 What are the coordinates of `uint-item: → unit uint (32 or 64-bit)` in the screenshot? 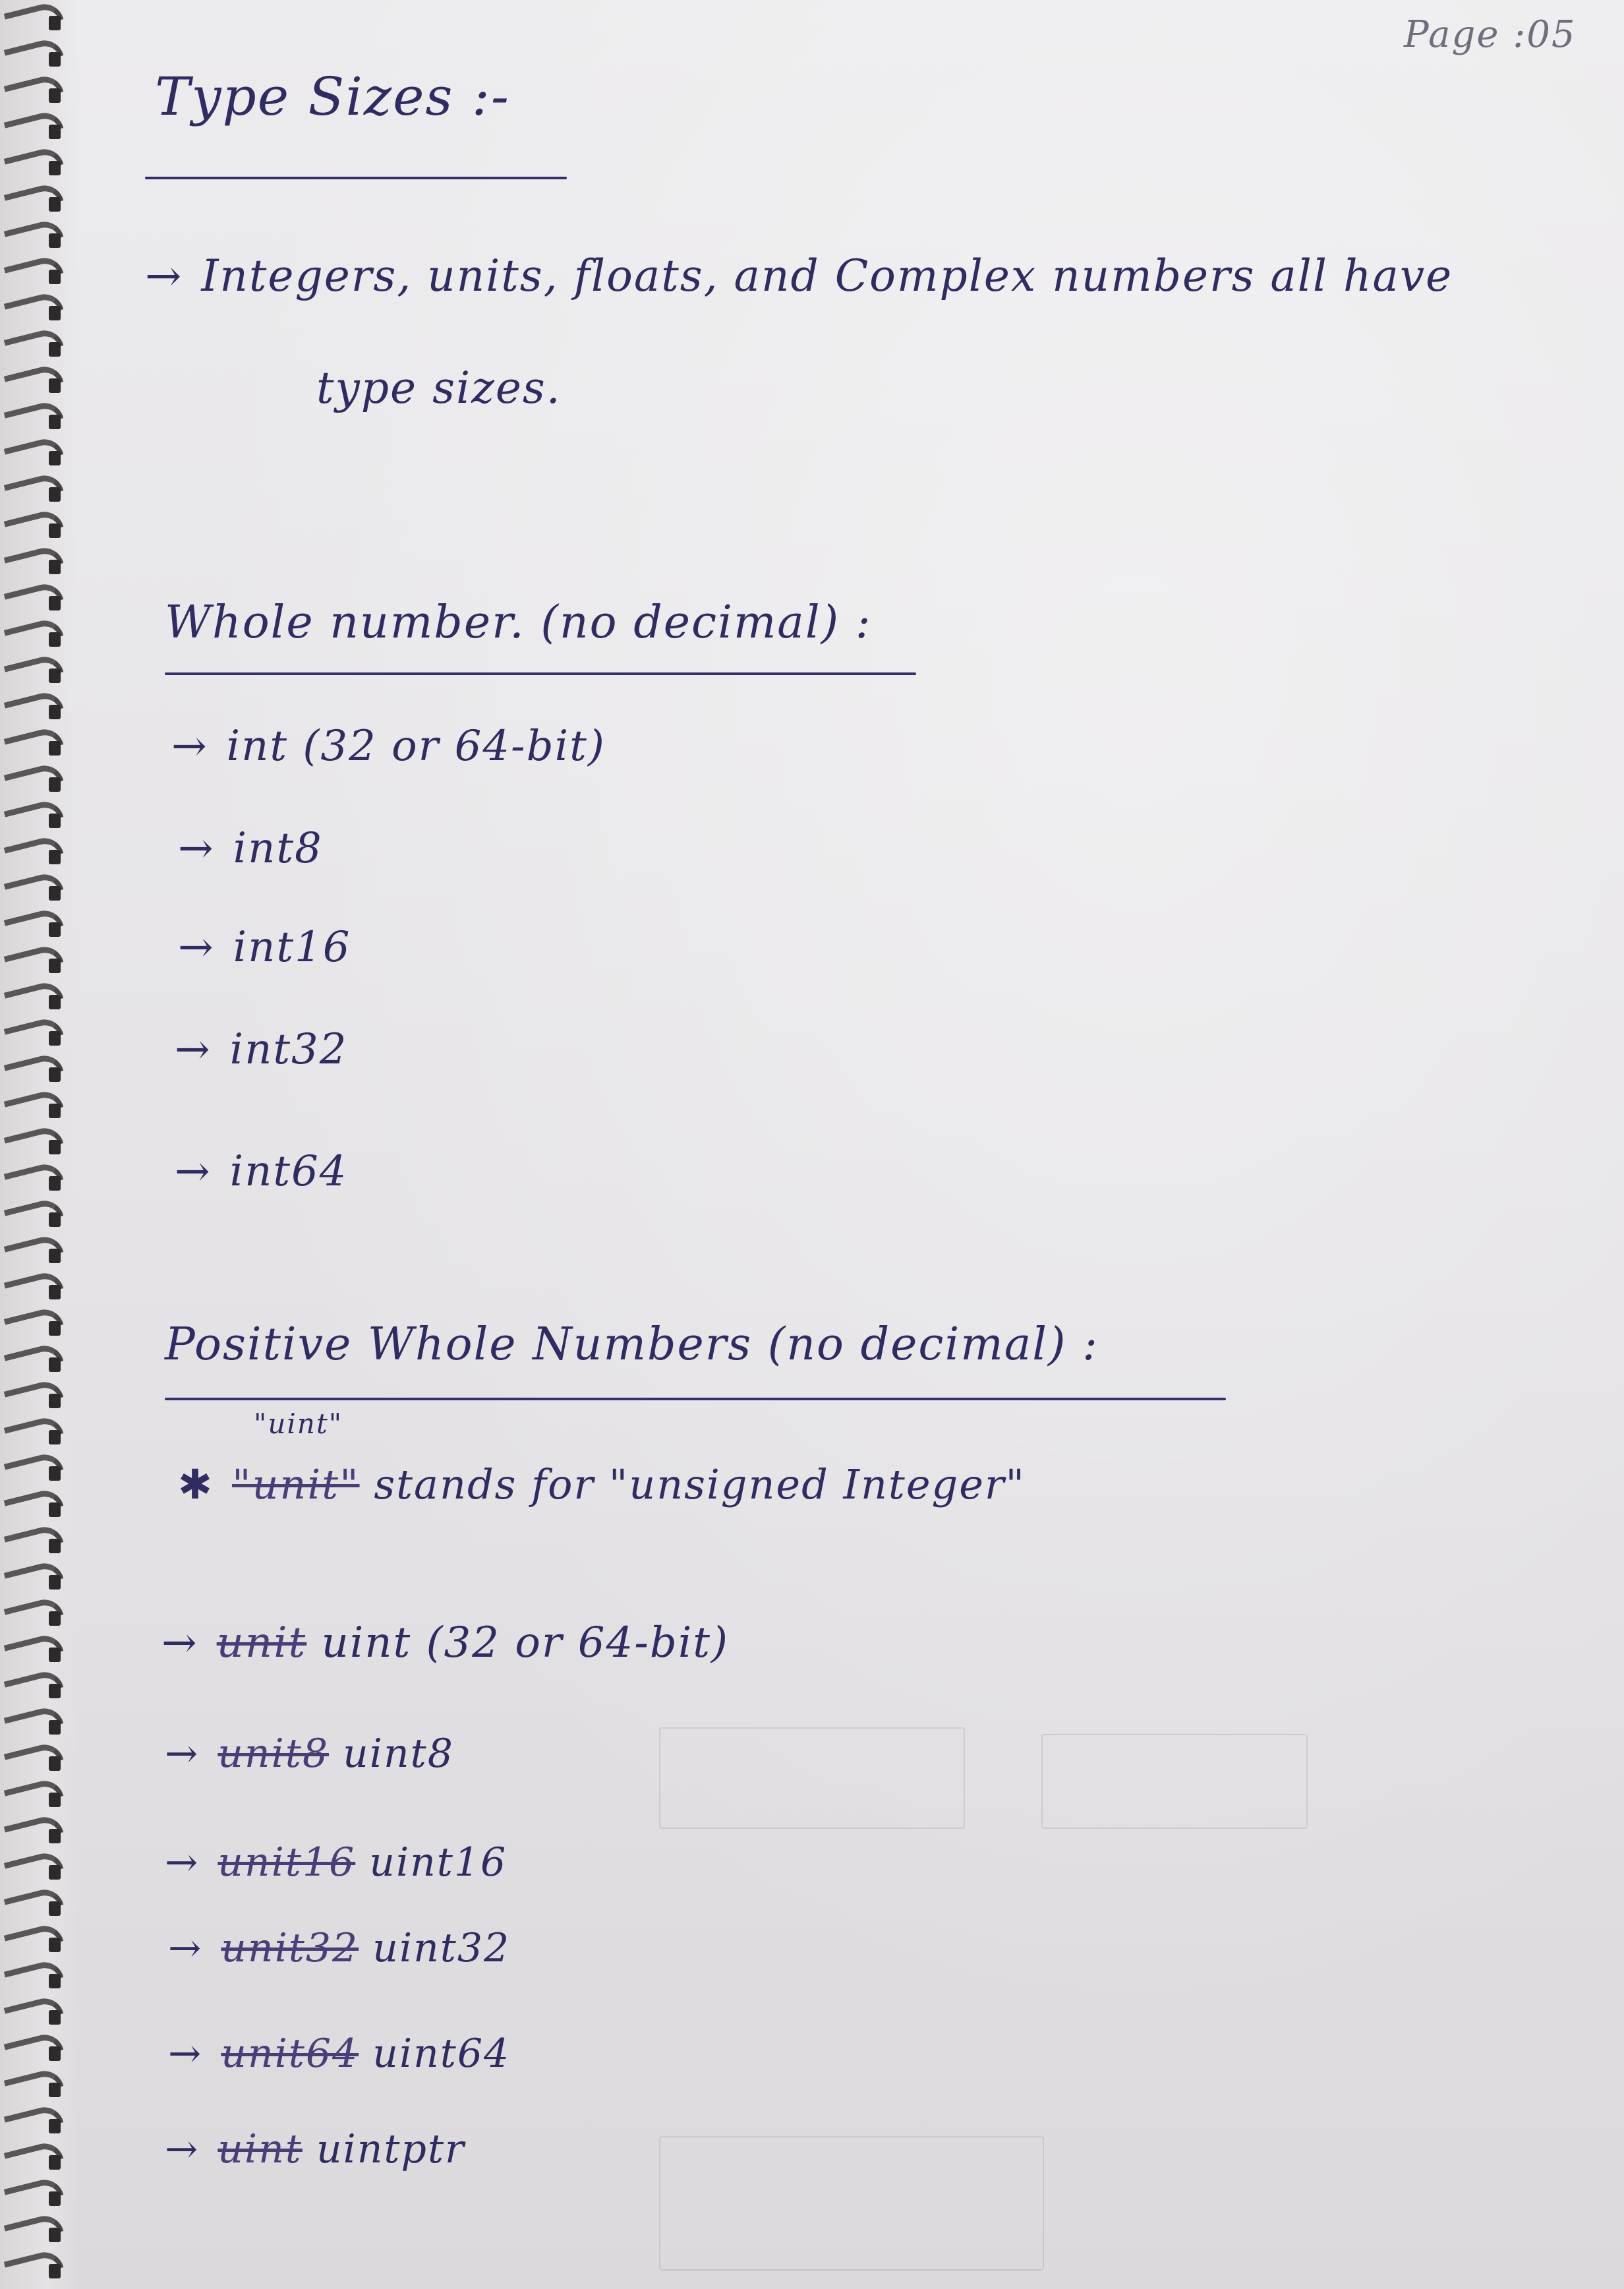 It's located at (445, 1643).